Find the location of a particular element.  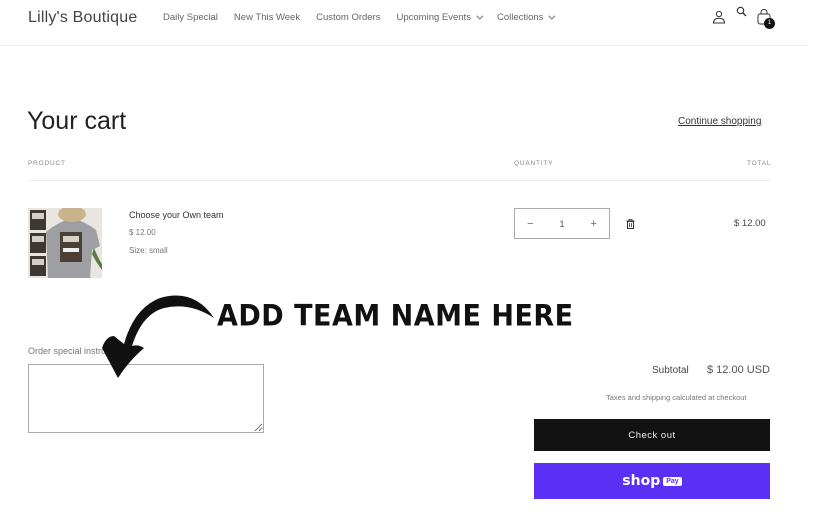

continue-shopping-link: Continue shopping is located at coordinates (719, 121).